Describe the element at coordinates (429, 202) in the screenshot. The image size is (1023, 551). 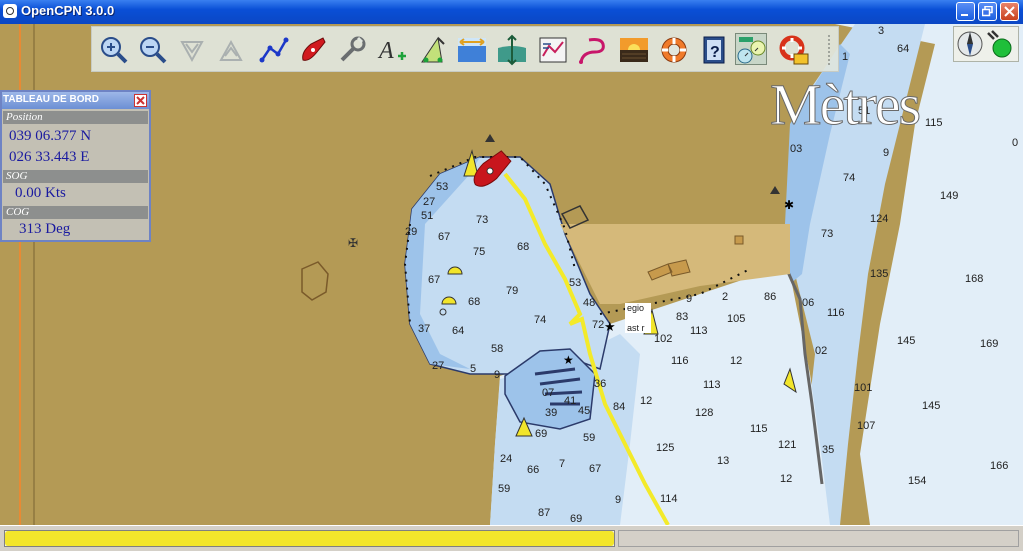
I see `sounding: 27` at that location.